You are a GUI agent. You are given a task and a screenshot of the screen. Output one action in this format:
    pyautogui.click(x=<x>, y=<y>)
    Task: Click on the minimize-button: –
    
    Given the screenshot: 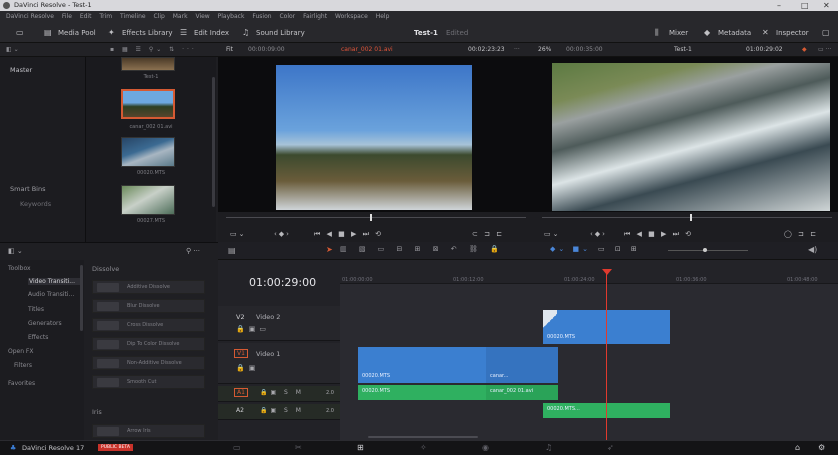 What is the action you would take?
    pyautogui.click(x=779, y=5)
    